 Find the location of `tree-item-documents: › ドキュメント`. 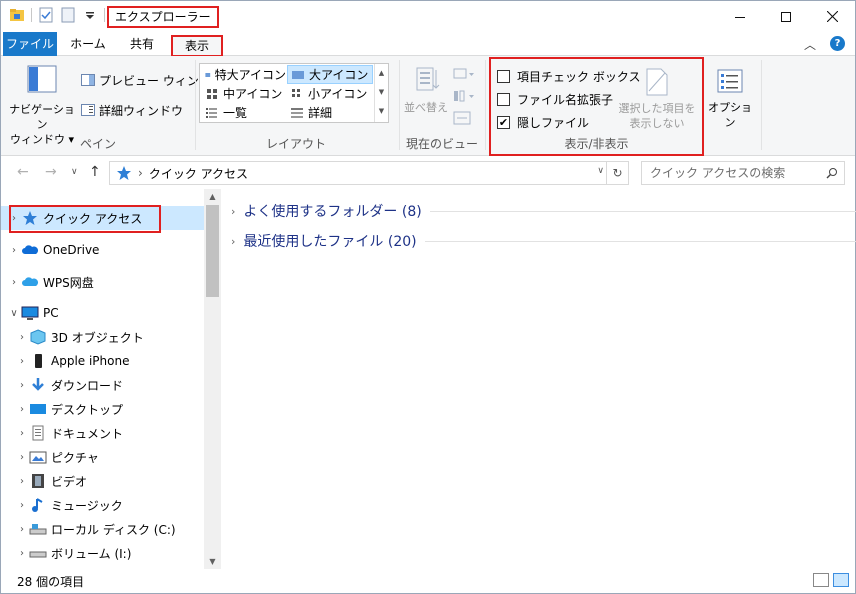

tree-item-documents: › ドキュメント is located at coordinates (69, 433).